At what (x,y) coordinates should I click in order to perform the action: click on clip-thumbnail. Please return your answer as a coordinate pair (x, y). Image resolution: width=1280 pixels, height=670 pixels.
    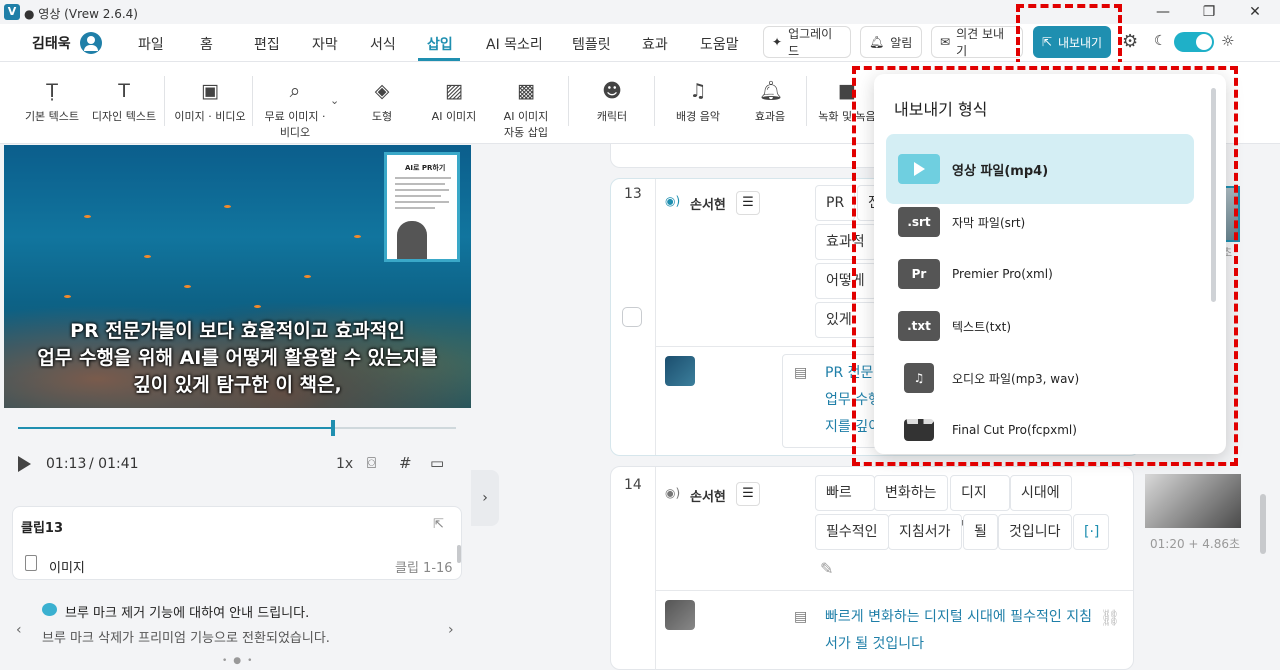
    Looking at the image, I should click on (1193, 501).